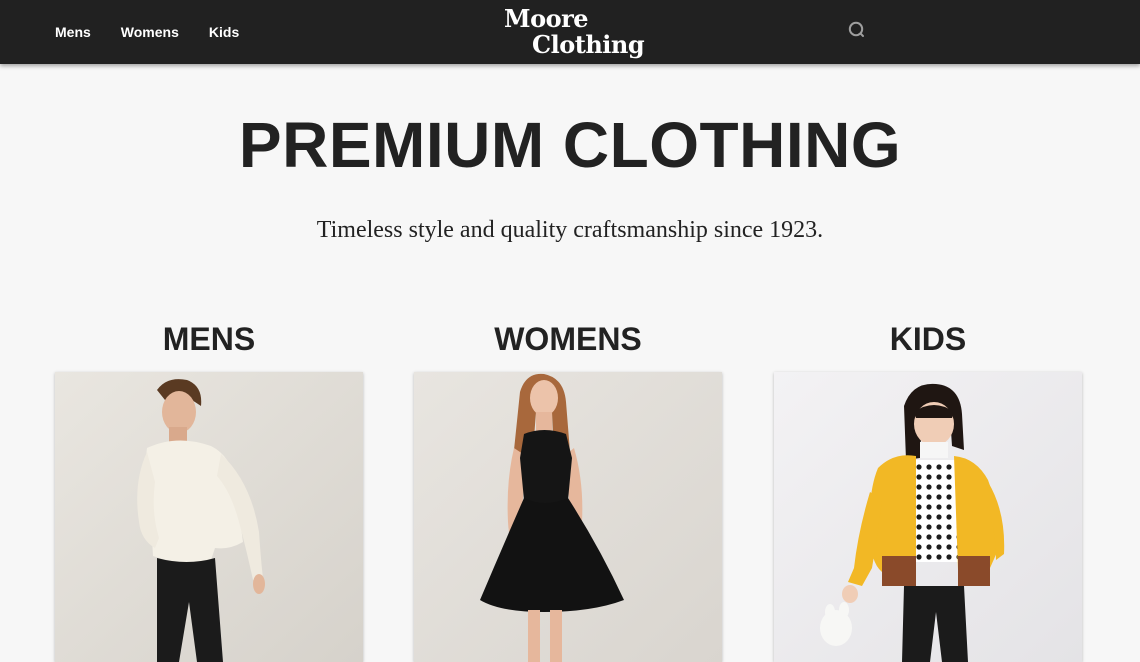 The width and height of the screenshot is (1140, 662). I want to click on search-button, so click(857, 30).